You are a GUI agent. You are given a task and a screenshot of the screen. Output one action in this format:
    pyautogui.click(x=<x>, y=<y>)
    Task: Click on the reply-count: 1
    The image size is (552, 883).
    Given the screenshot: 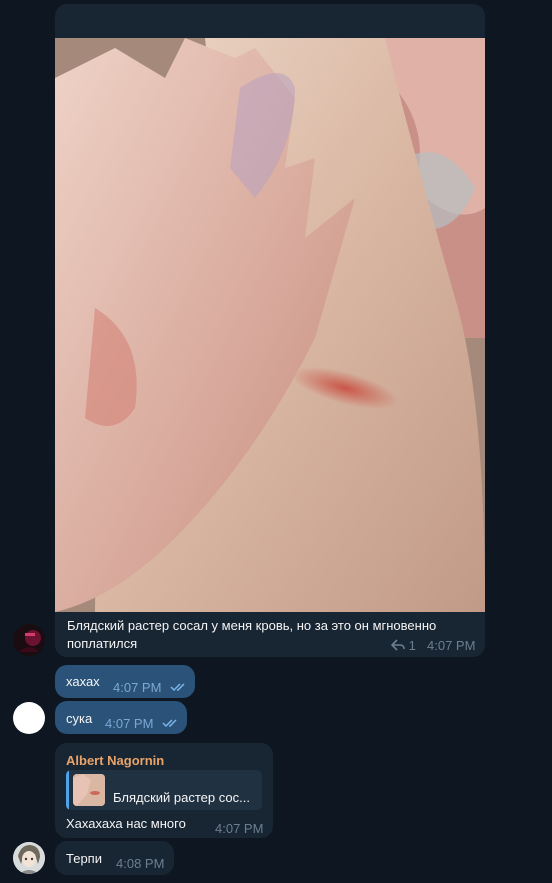 What is the action you would take?
    pyautogui.click(x=403, y=645)
    